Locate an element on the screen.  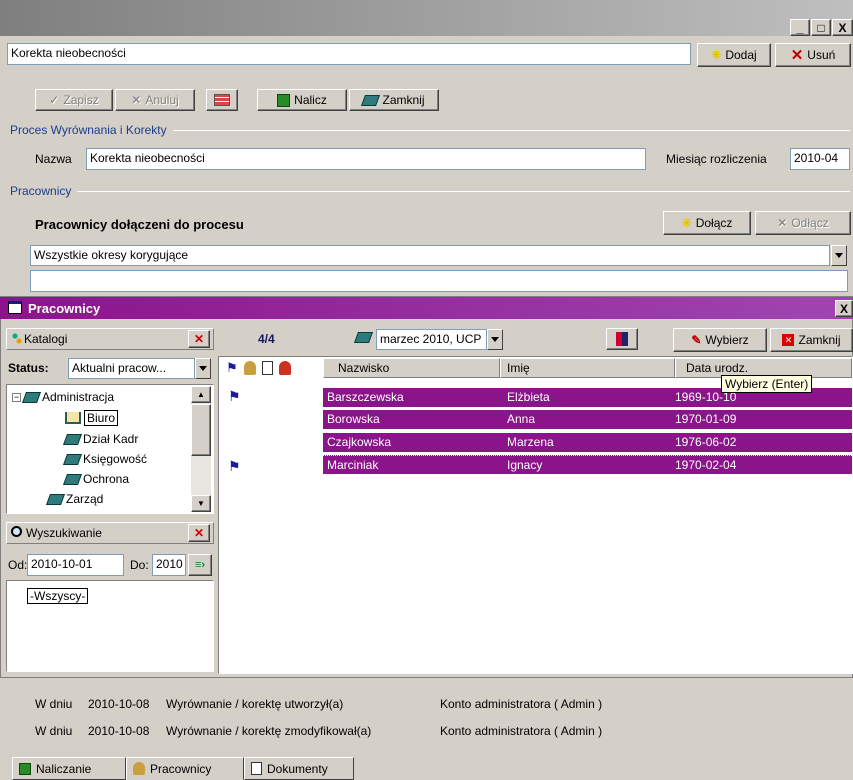
created-user: Konto administratora ( Admin ) is located at coordinates (521, 704).